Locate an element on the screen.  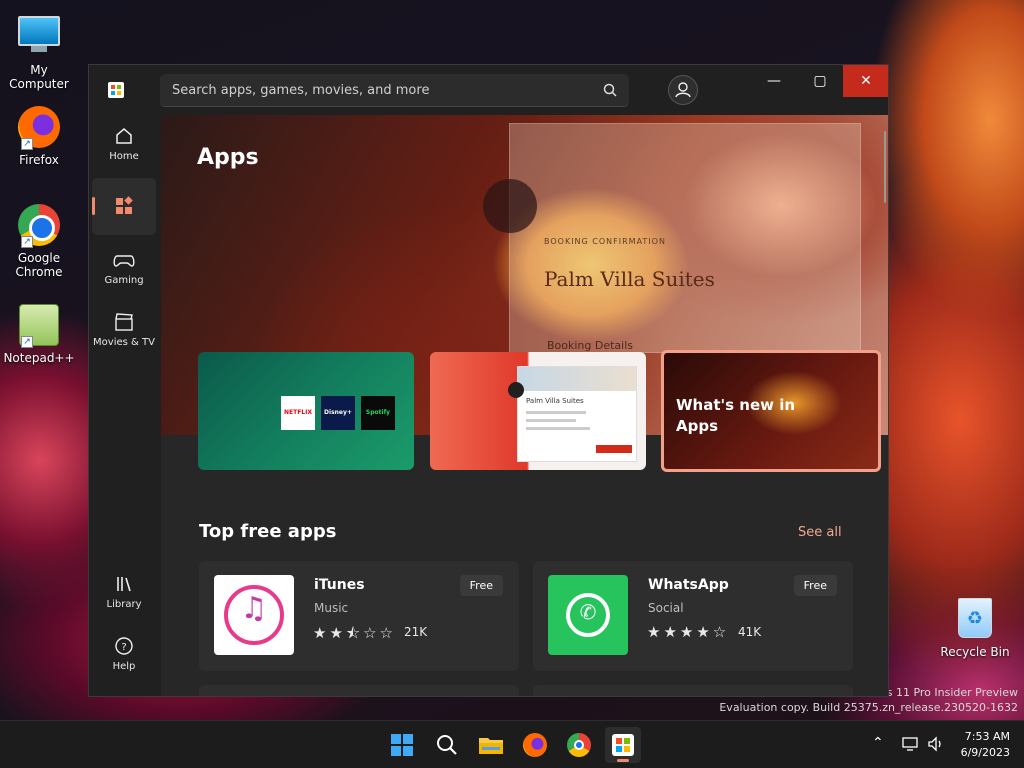
card-streaming: NETFLIX Disney+ Spotify is located at coordinates (306, 411).